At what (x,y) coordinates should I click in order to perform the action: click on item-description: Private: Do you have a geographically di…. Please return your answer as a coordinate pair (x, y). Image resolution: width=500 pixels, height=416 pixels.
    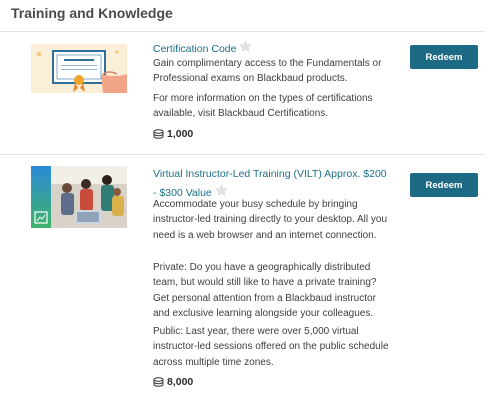
    Looking at the image, I should click on (265, 291).